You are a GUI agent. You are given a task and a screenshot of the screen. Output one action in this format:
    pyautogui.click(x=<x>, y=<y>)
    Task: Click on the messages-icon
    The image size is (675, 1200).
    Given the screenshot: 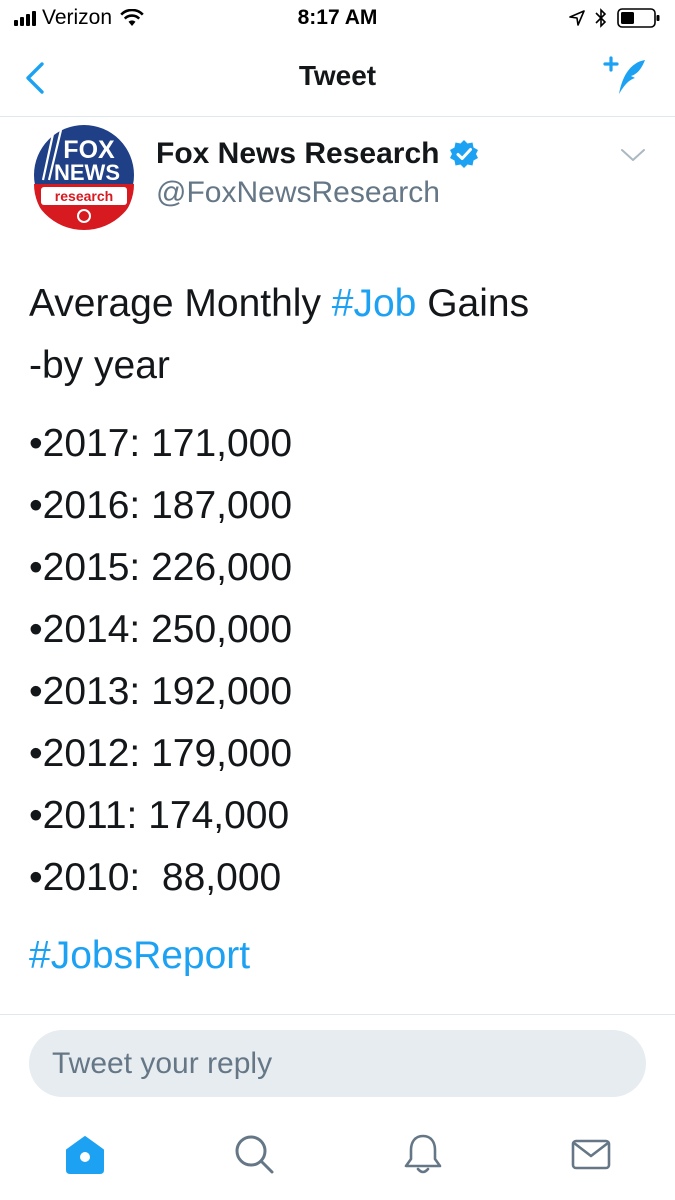 What is the action you would take?
    pyautogui.click(x=591, y=1154)
    